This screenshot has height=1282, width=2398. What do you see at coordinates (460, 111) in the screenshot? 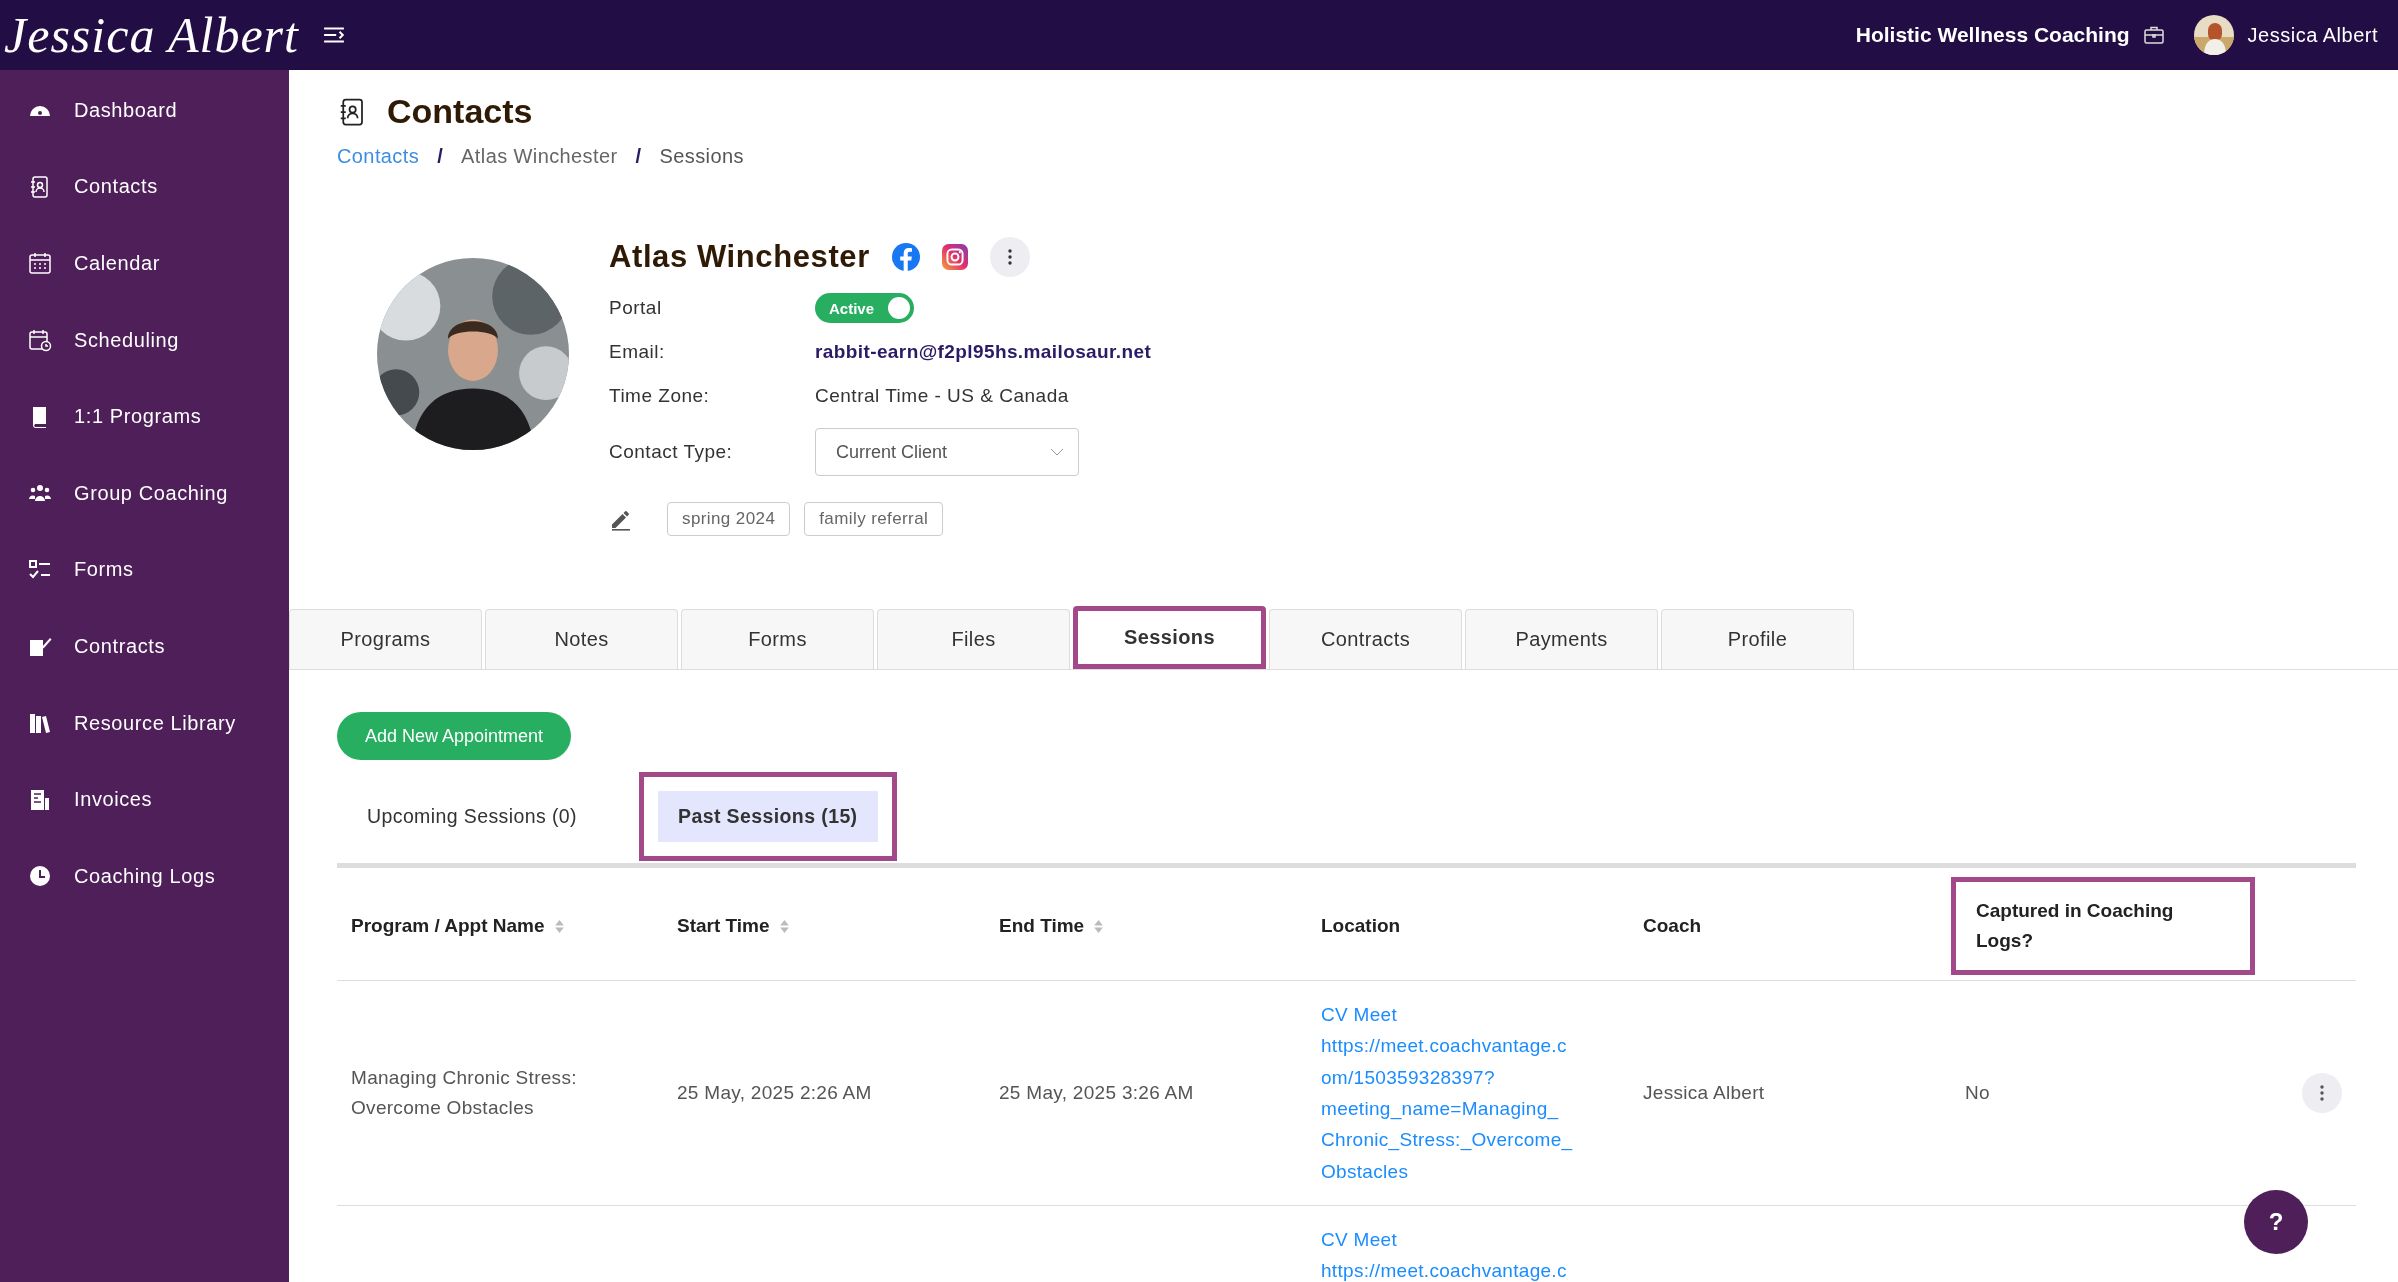
I see `page-title: Contacts` at bounding box center [460, 111].